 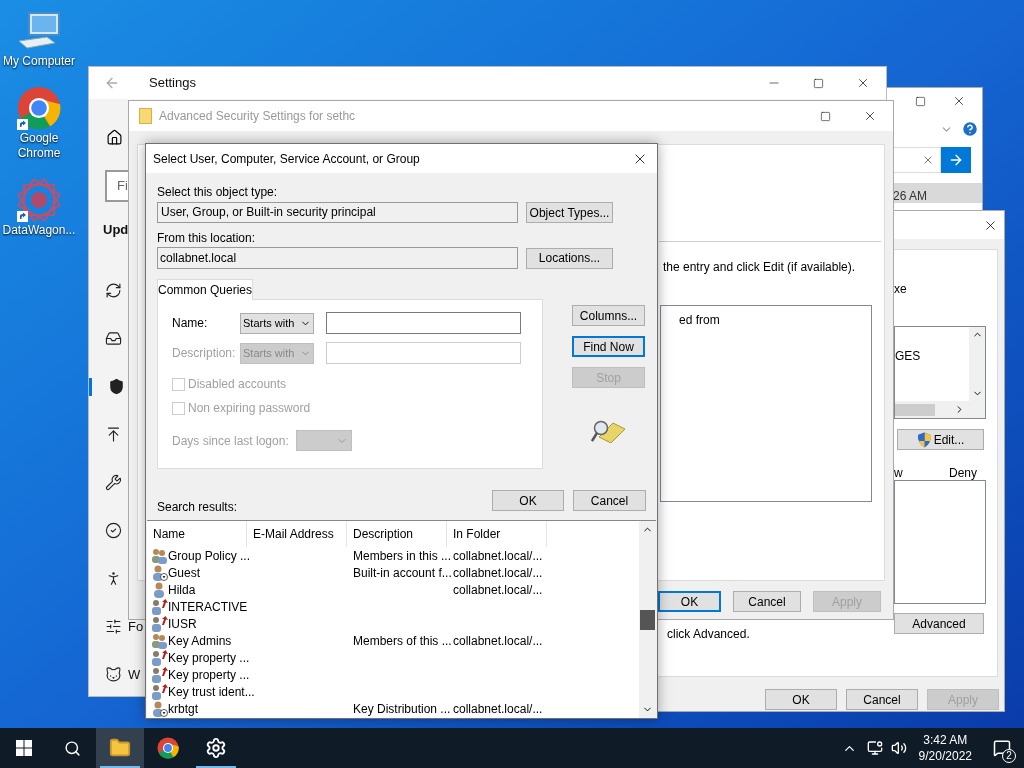 I want to click on column-header: Deny, so click(x=963, y=473).